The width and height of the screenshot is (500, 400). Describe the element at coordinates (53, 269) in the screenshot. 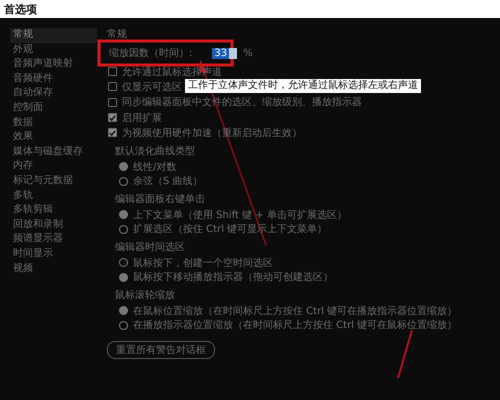

I see `sidebar-item: 视频` at that location.